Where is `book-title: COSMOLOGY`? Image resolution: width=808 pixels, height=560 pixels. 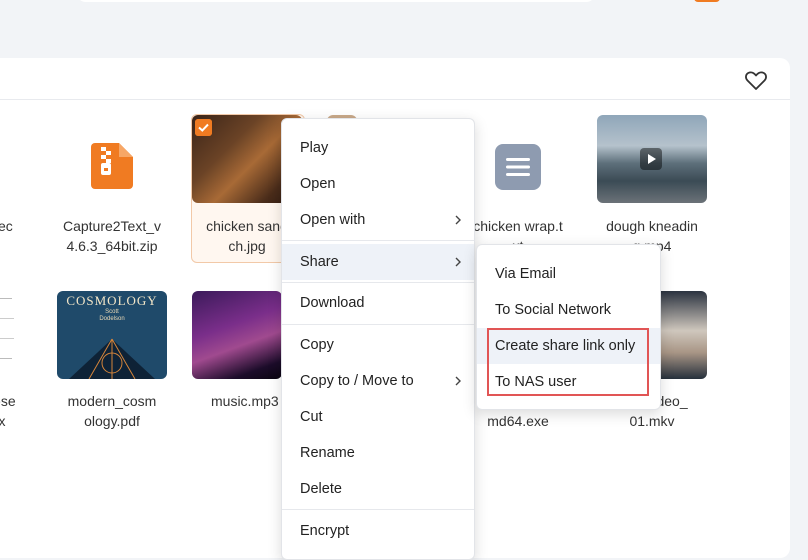
book-title: COSMOLOGY is located at coordinates (112, 300).